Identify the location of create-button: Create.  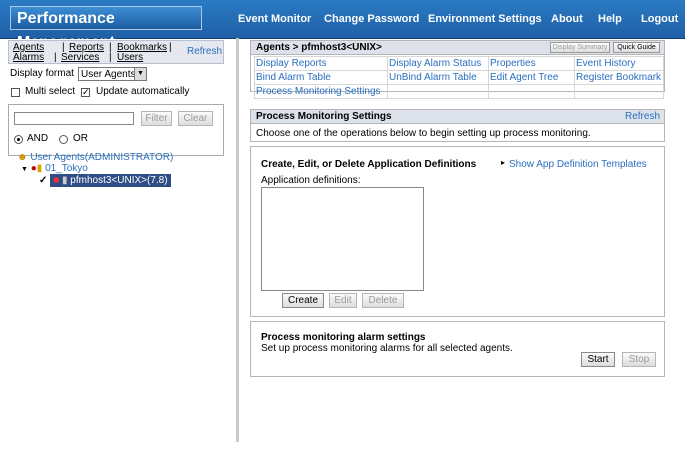
(303, 300).